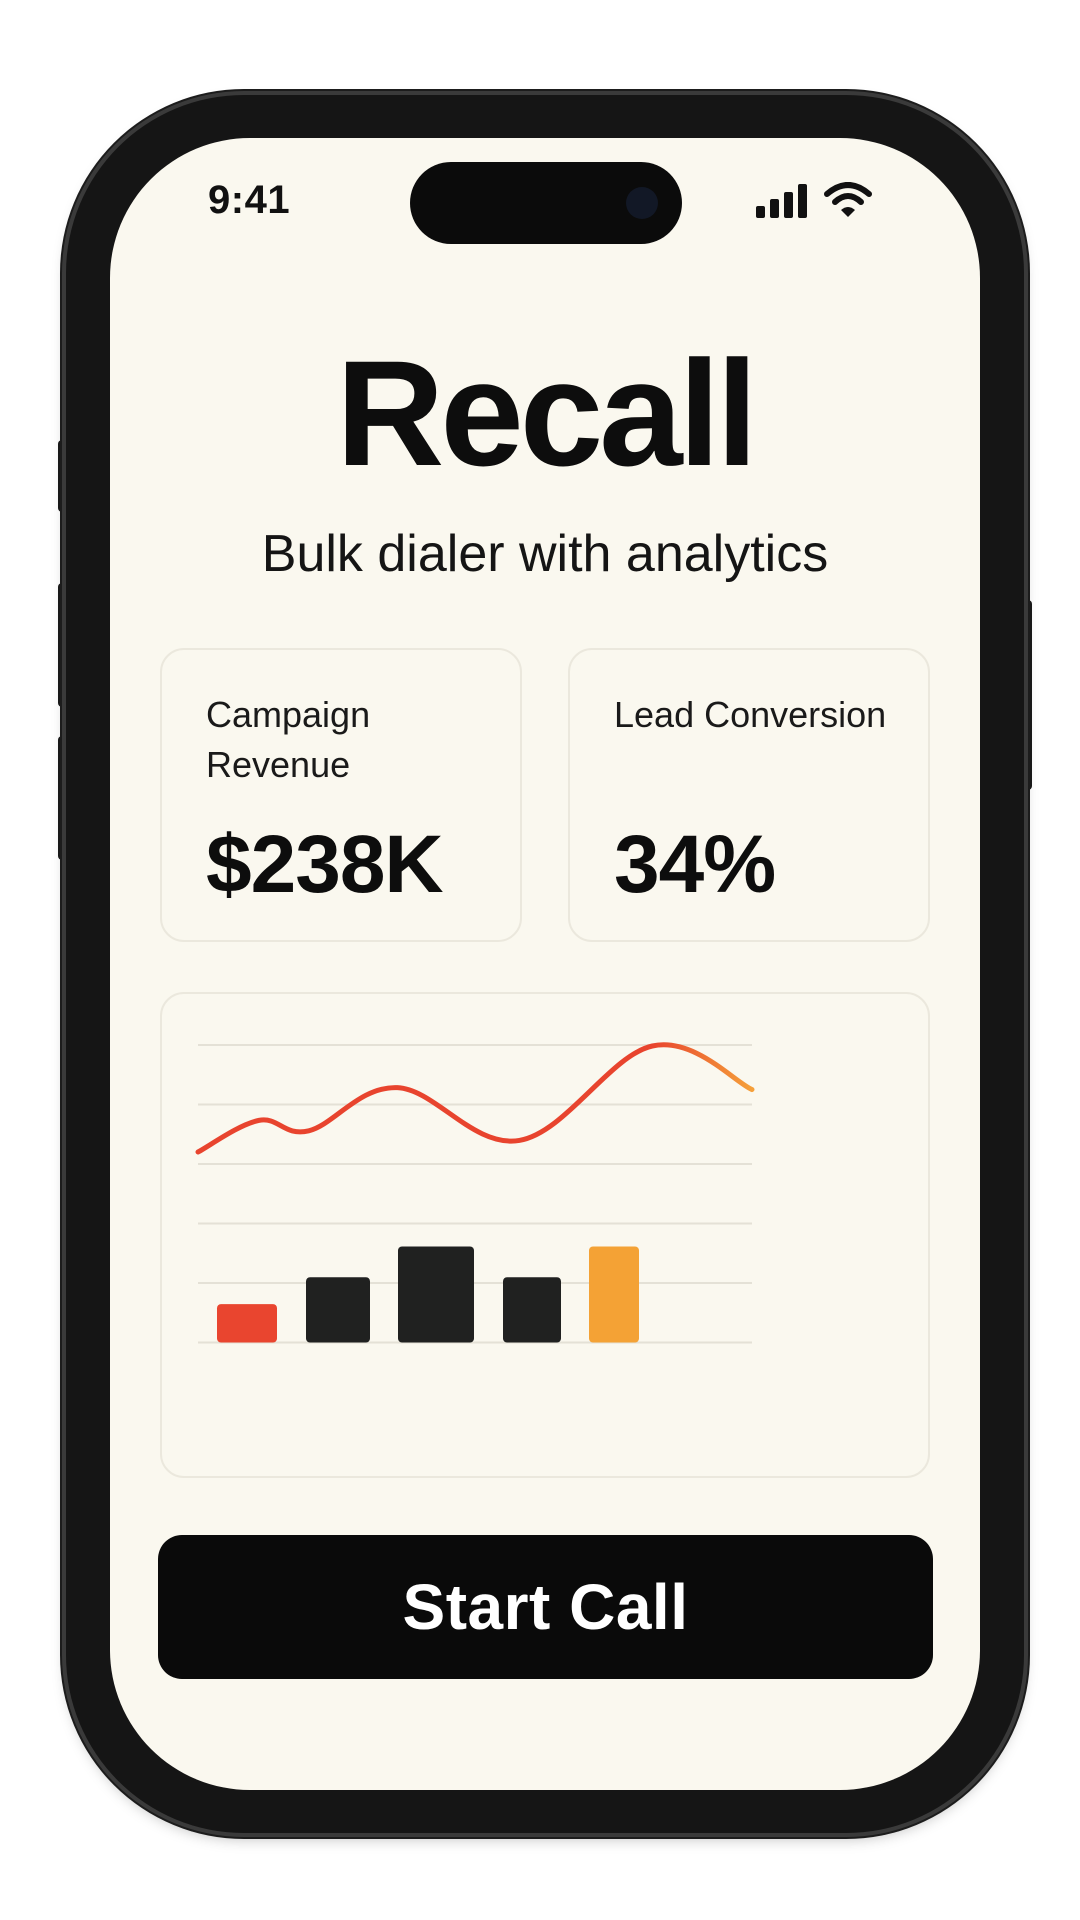 The image size is (1080, 1920). What do you see at coordinates (848, 199) in the screenshot?
I see `wifi-icon` at bounding box center [848, 199].